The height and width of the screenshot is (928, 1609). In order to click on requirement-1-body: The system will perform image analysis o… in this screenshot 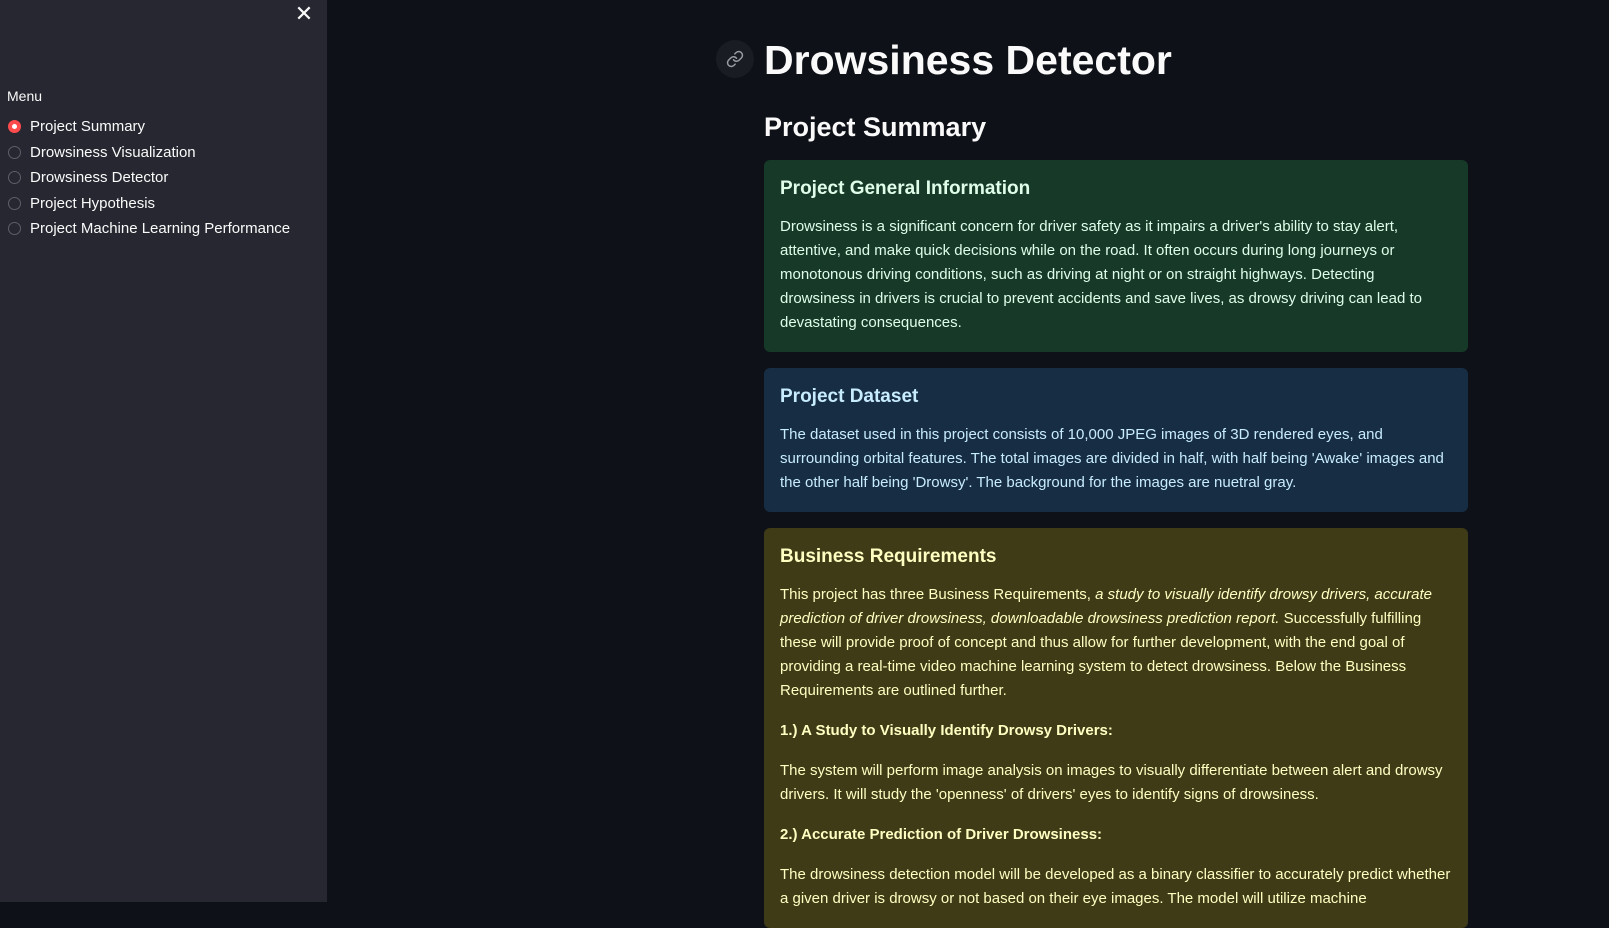, I will do `click(1111, 782)`.